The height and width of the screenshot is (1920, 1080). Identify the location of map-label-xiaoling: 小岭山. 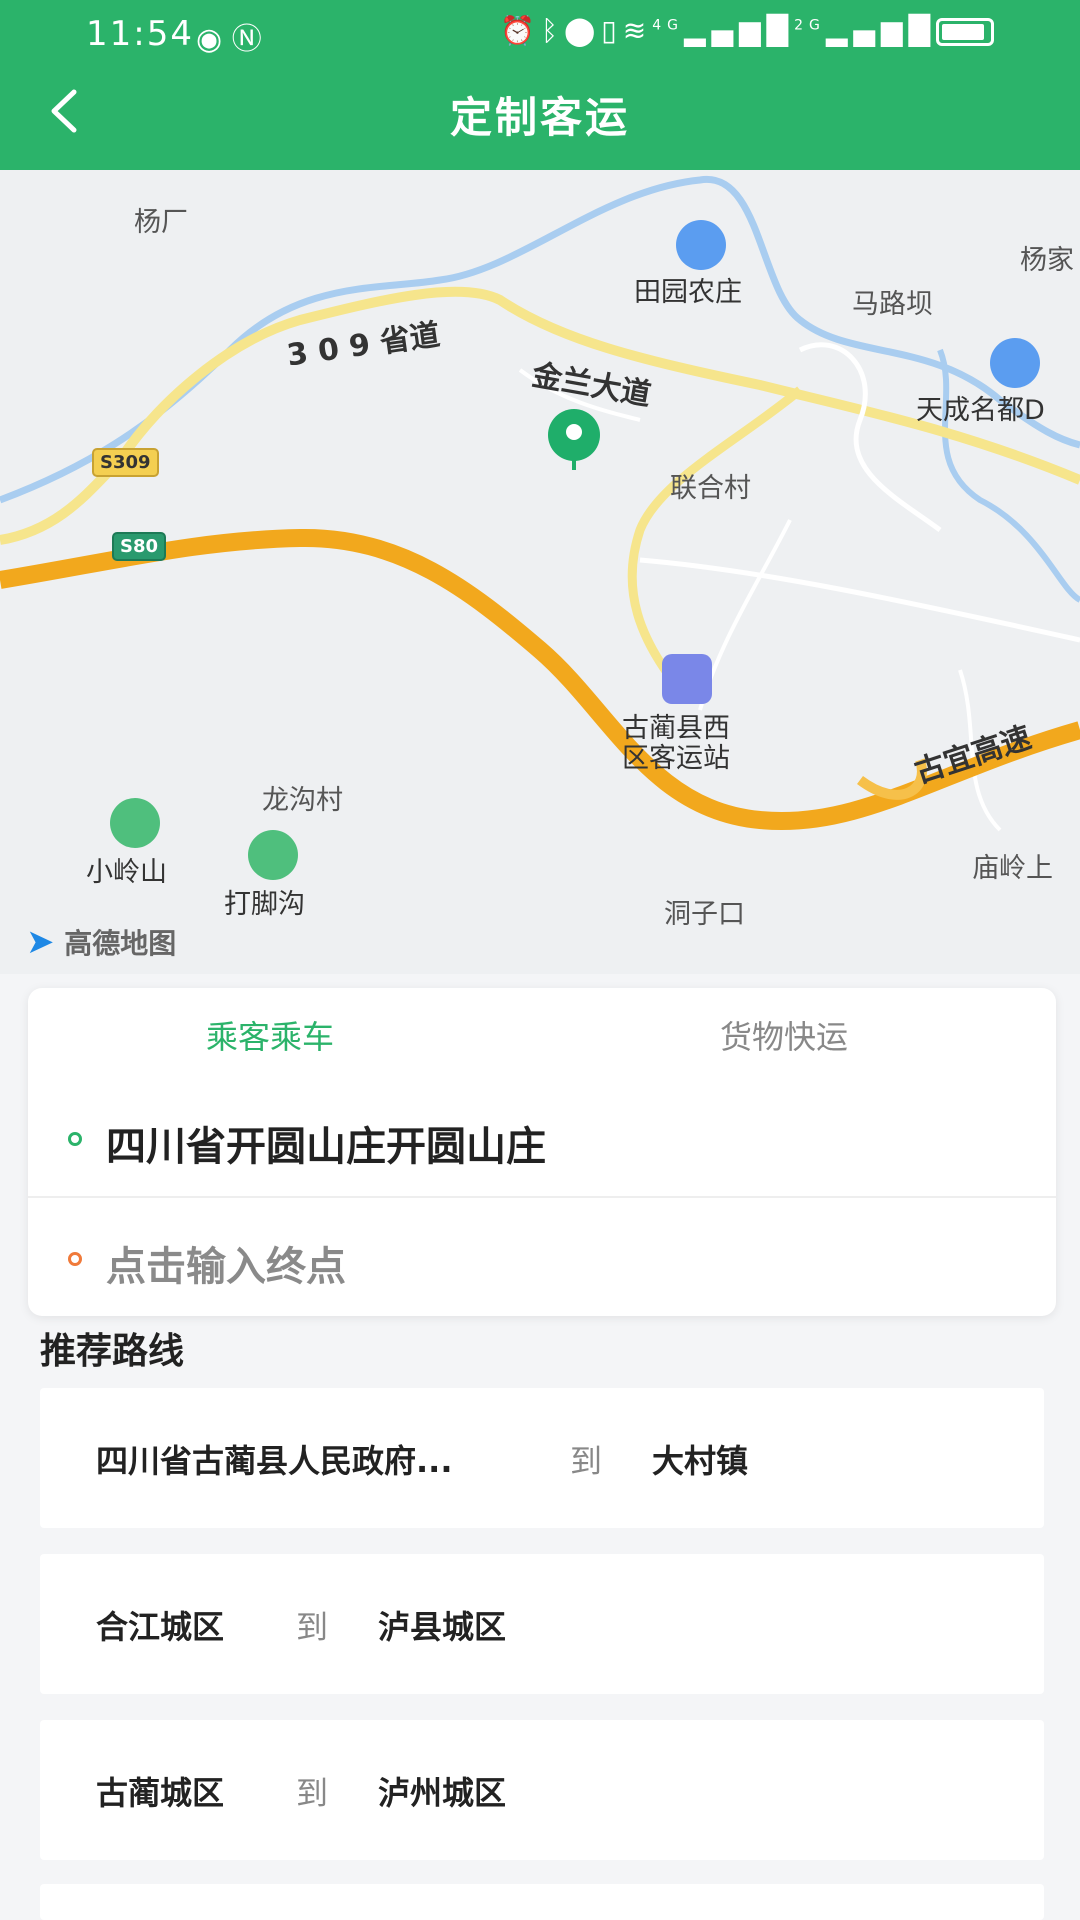
(126, 872).